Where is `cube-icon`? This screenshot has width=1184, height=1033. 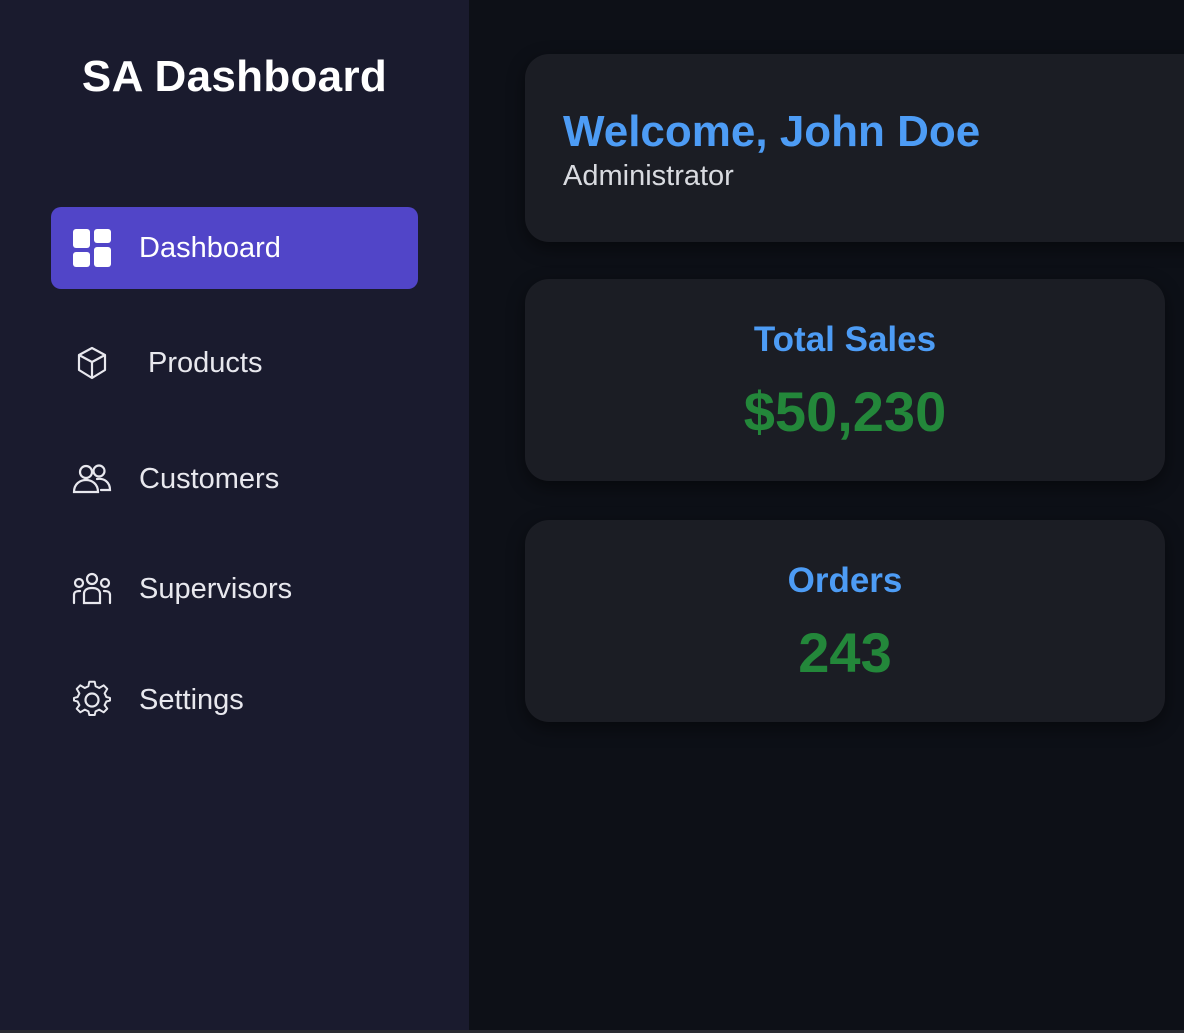 cube-icon is located at coordinates (92, 363).